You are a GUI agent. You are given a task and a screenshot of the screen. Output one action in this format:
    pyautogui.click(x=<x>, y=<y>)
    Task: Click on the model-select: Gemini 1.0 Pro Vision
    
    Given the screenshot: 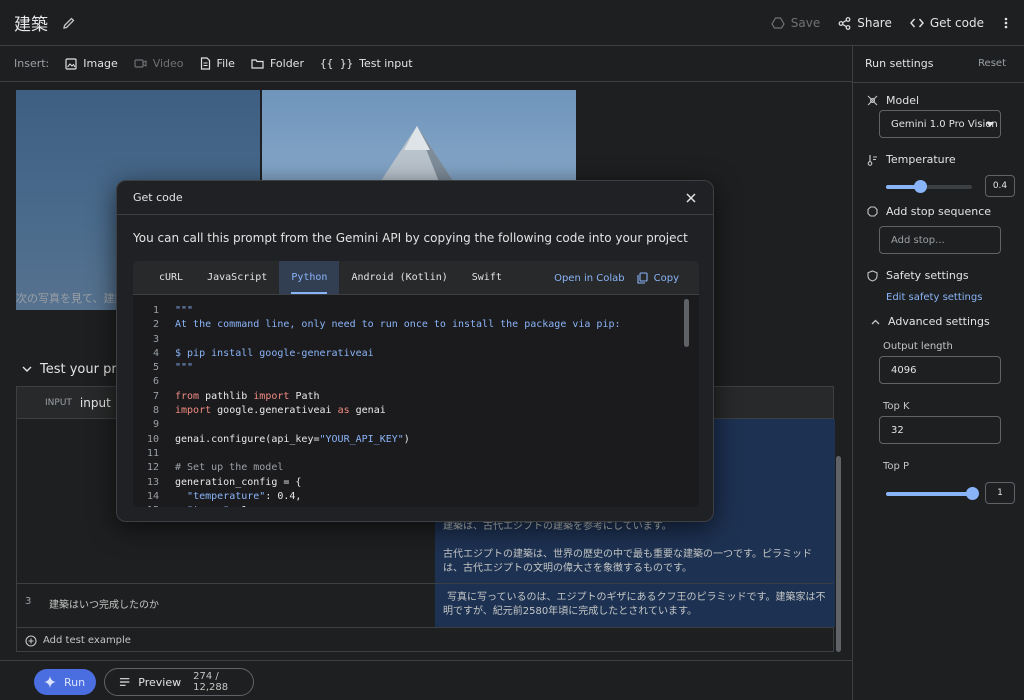 What is the action you would take?
    pyautogui.click(x=940, y=124)
    